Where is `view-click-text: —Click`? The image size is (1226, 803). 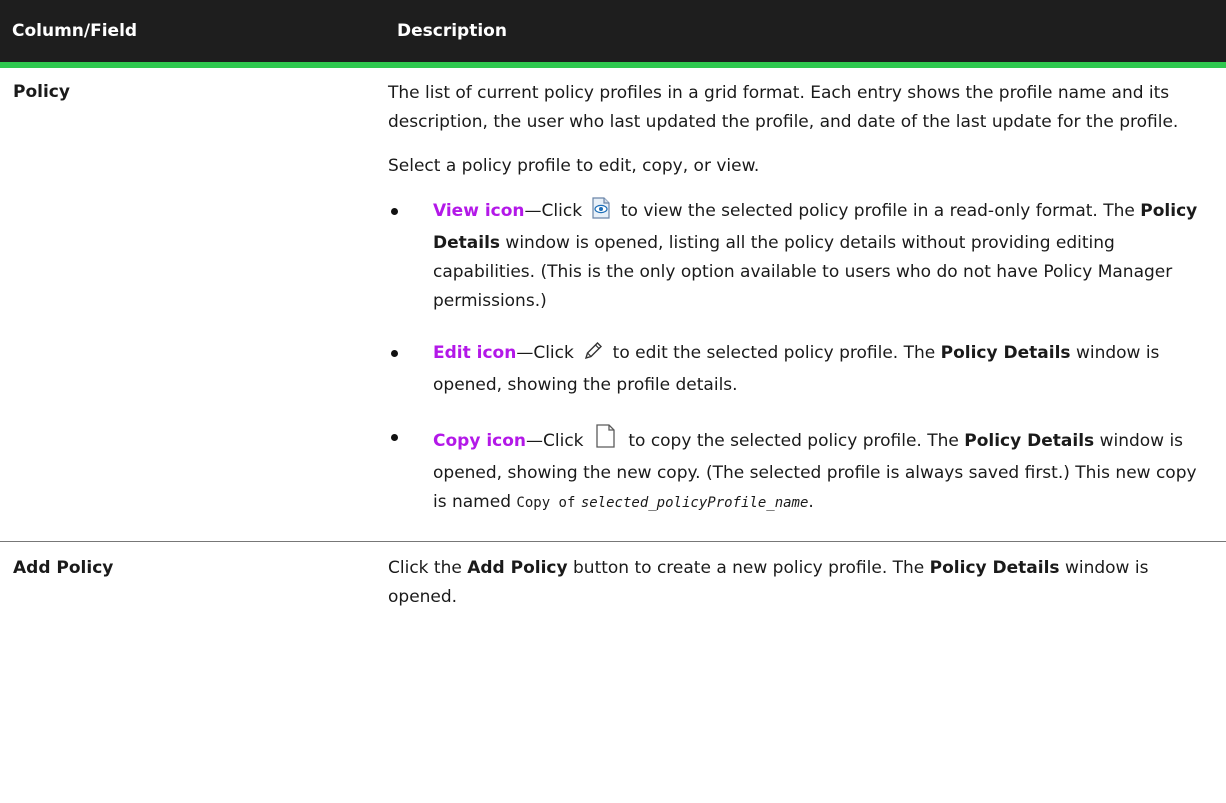
view-click-text: —Click is located at coordinates (553, 211).